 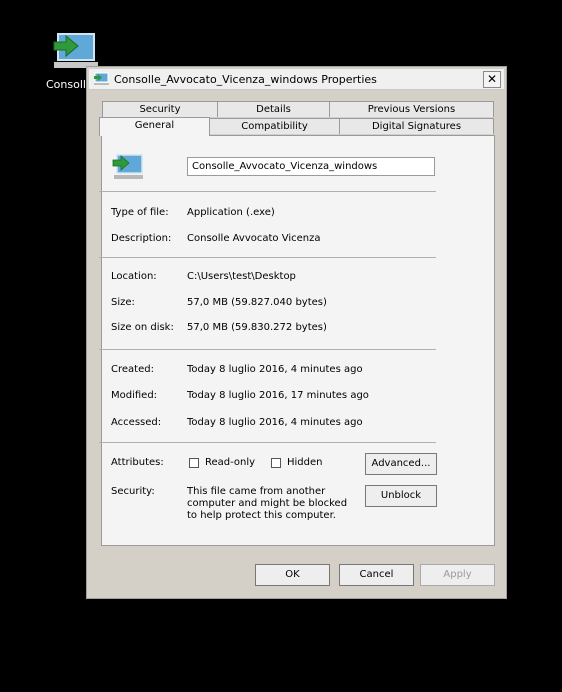 I want to click on description-label: Description:, so click(x=141, y=238).